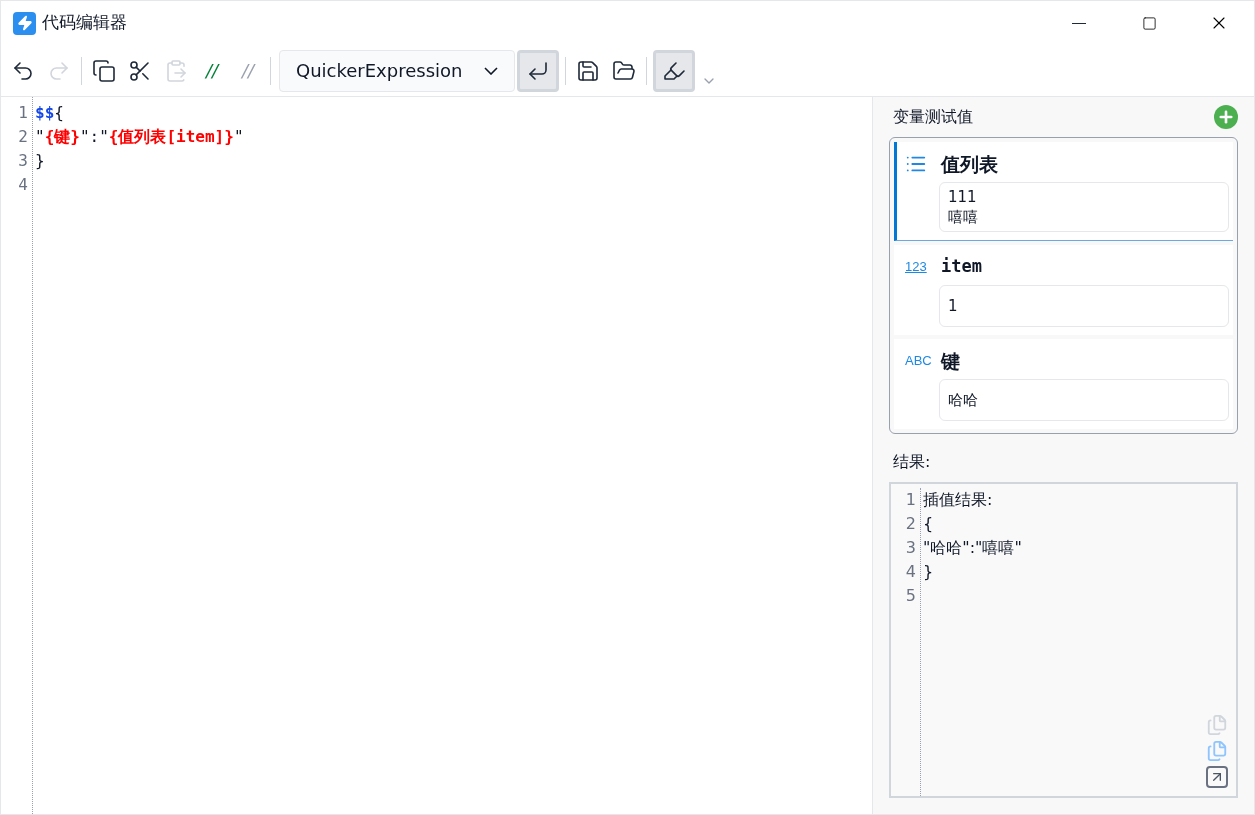  Describe the element at coordinates (917, 361) in the screenshot. I see `type-label: ABC` at that location.